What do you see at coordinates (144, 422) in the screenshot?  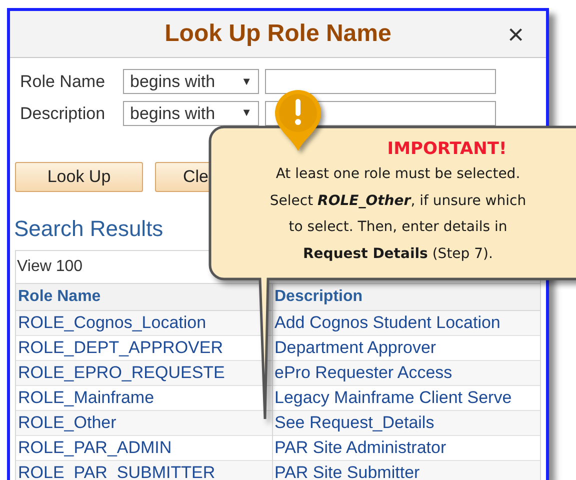 I see `role-name-link: ROLE_Other` at bounding box center [144, 422].